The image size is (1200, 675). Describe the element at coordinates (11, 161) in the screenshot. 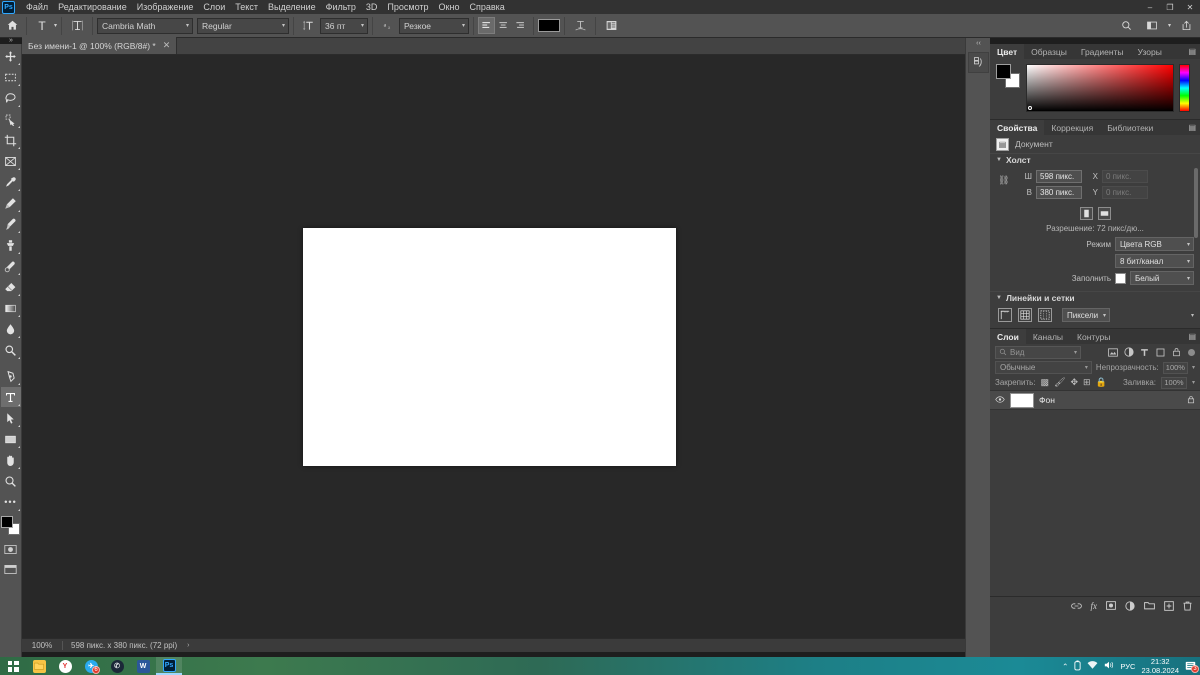

I see `frame-tool` at that location.